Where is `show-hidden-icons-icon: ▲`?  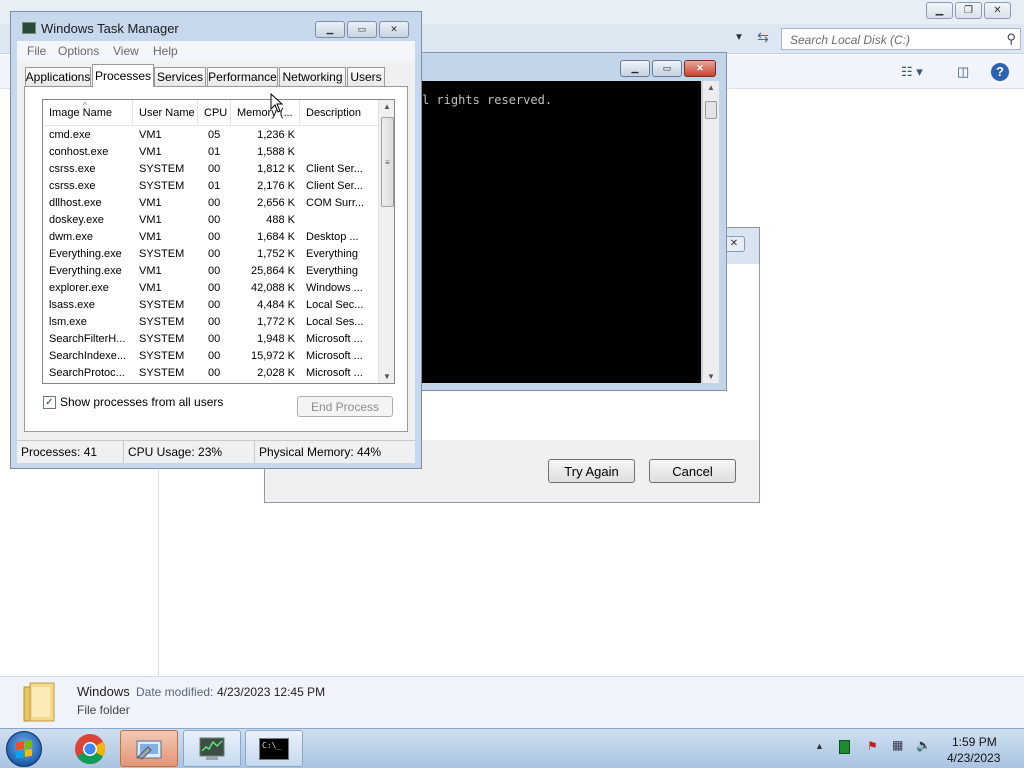
show-hidden-icons-icon: ▲ is located at coordinates (819, 746).